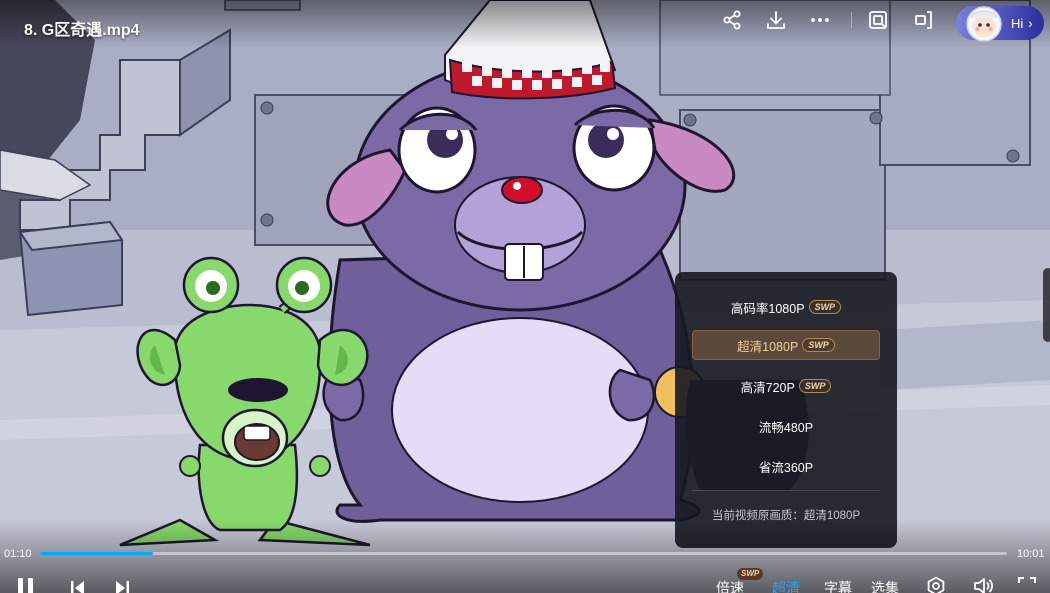 Image resolution: width=1050 pixels, height=593 pixels. I want to click on quality-option-480p: 流畅480P, so click(786, 426).